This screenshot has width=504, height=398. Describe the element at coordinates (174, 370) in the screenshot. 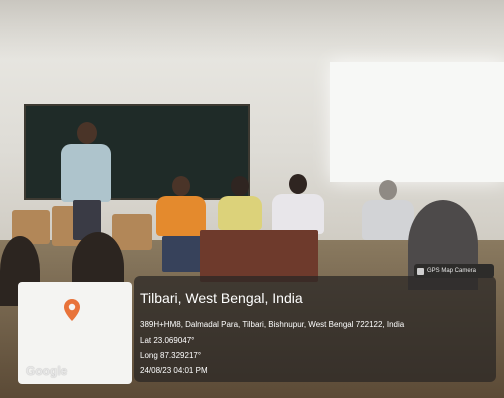

I see `datetime-line: 24/08/23 04:01 PM` at that location.